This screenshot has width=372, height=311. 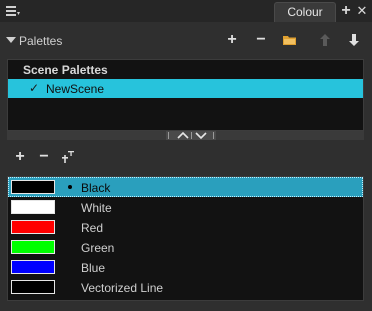 I want to click on panel-title-bar: Colour + ✕, so click(x=186, y=11).